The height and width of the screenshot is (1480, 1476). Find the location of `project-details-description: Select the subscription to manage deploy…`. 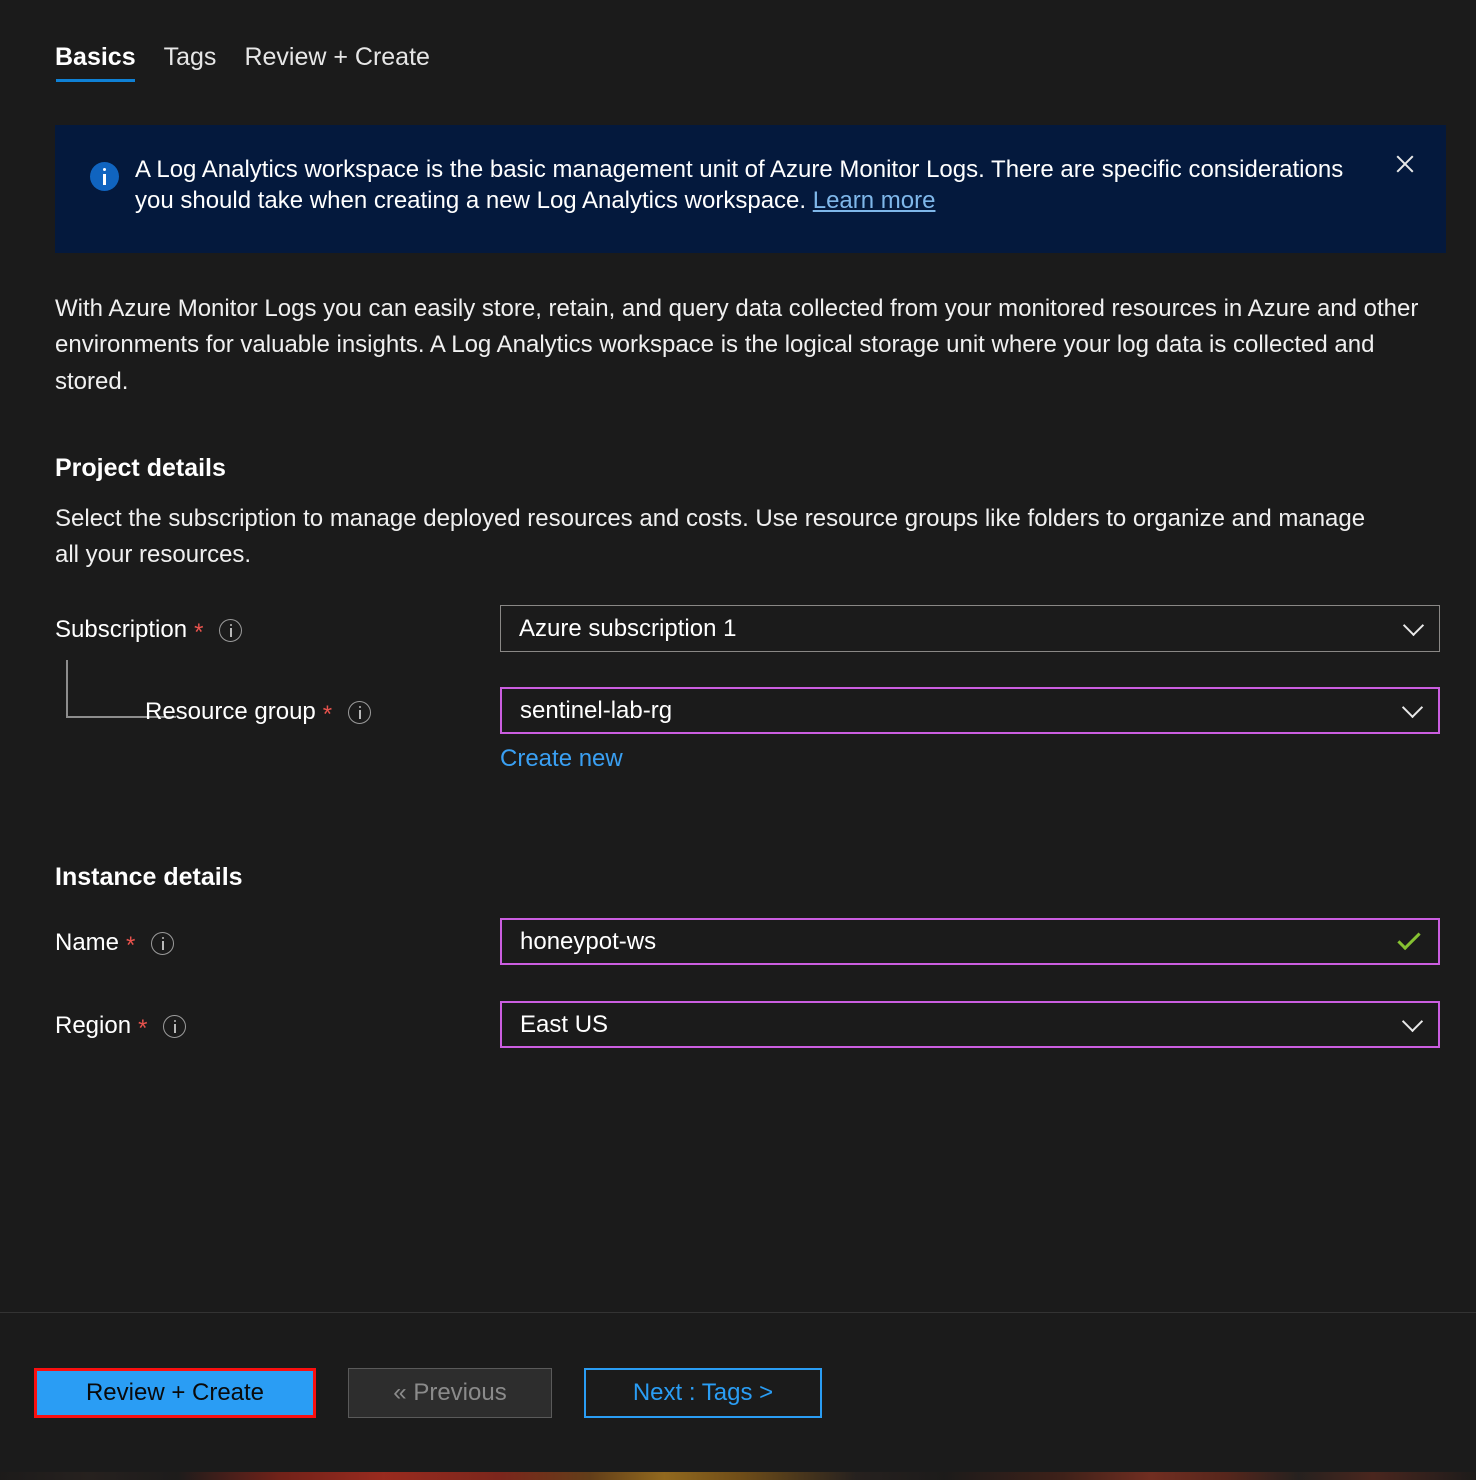

project-details-description: Select the subscription to manage deploy… is located at coordinates (710, 537).